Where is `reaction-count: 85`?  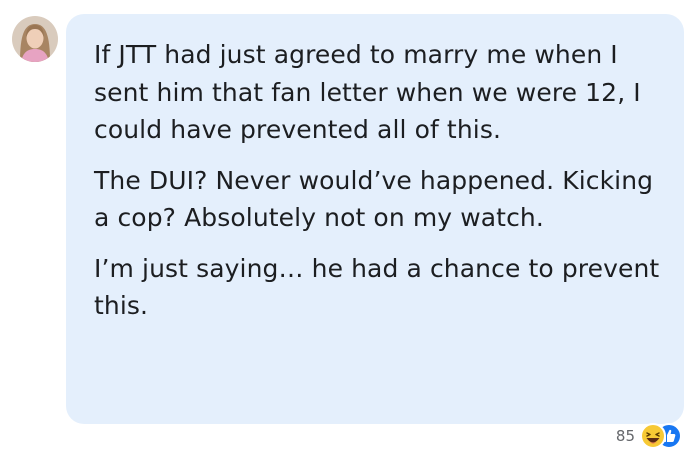
reaction-count: 85 is located at coordinates (625, 436).